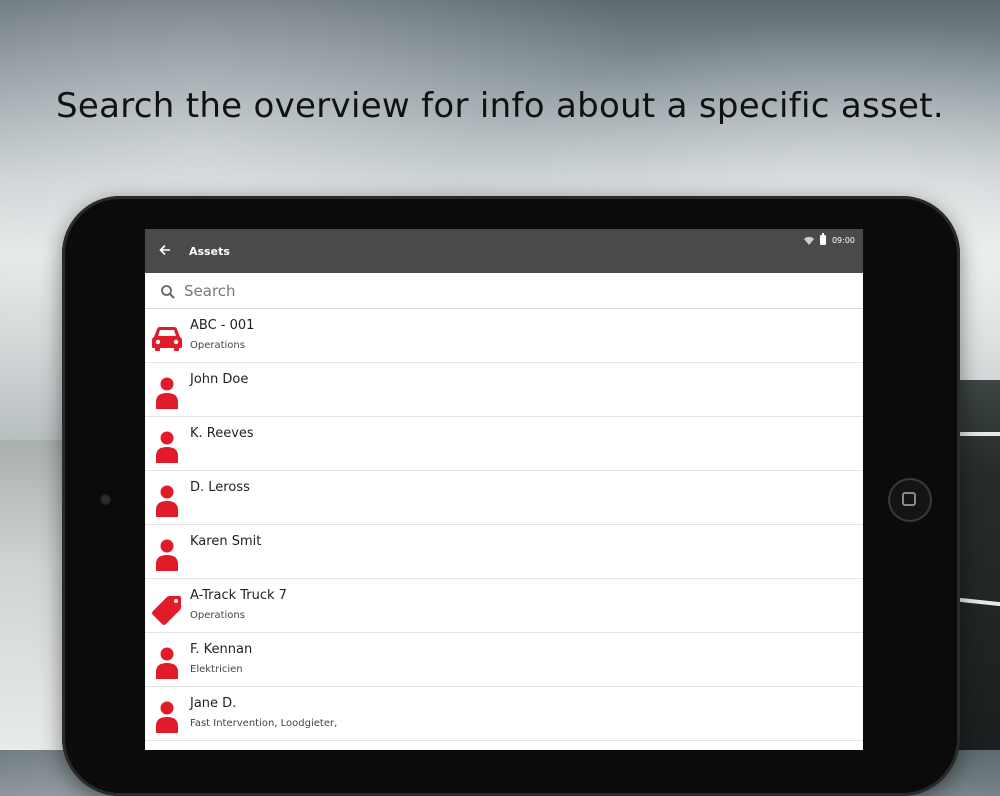  What do you see at coordinates (980, 434) in the screenshot?
I see `road-line` at bounding box center [980, 434].